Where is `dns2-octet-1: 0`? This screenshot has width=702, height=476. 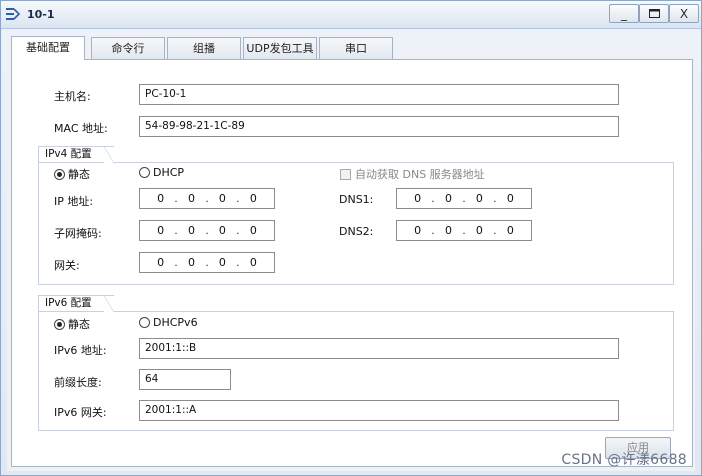 dns2-octet-1: 0 is located at coordinates (418, 230).